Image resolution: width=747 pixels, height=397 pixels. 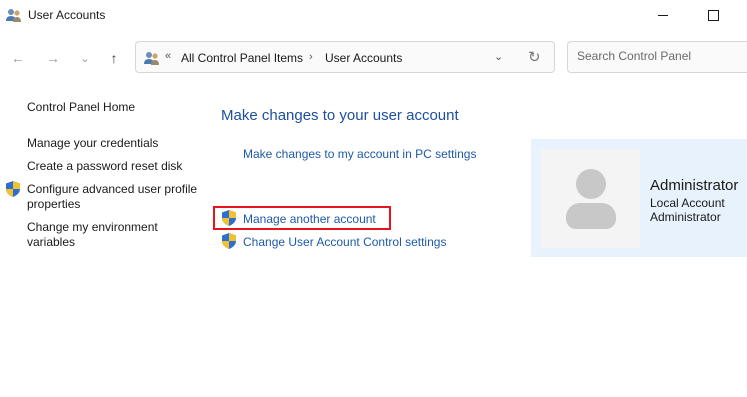 What do you see at coordinates (168, 56) in the screenshot?
I see `double-chevron-icon: «` at bounding box center [168, 56].